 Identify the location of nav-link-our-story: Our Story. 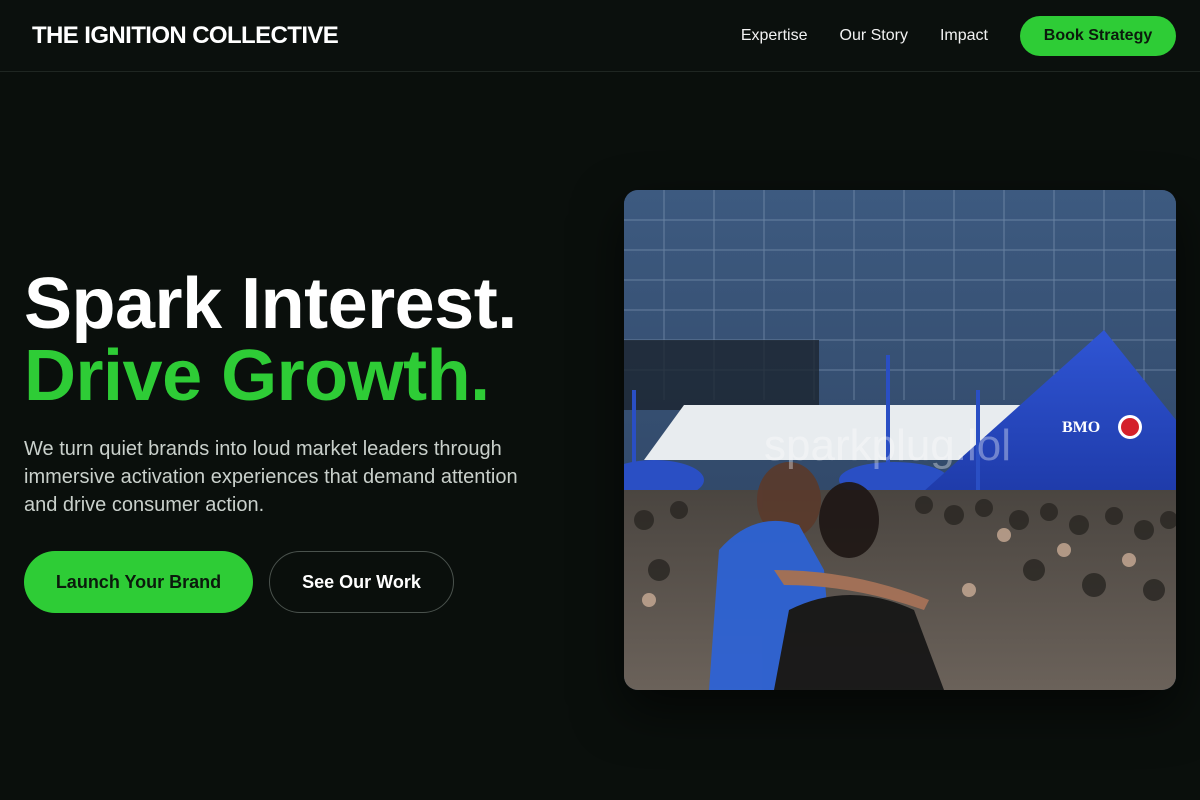
(874, 36).